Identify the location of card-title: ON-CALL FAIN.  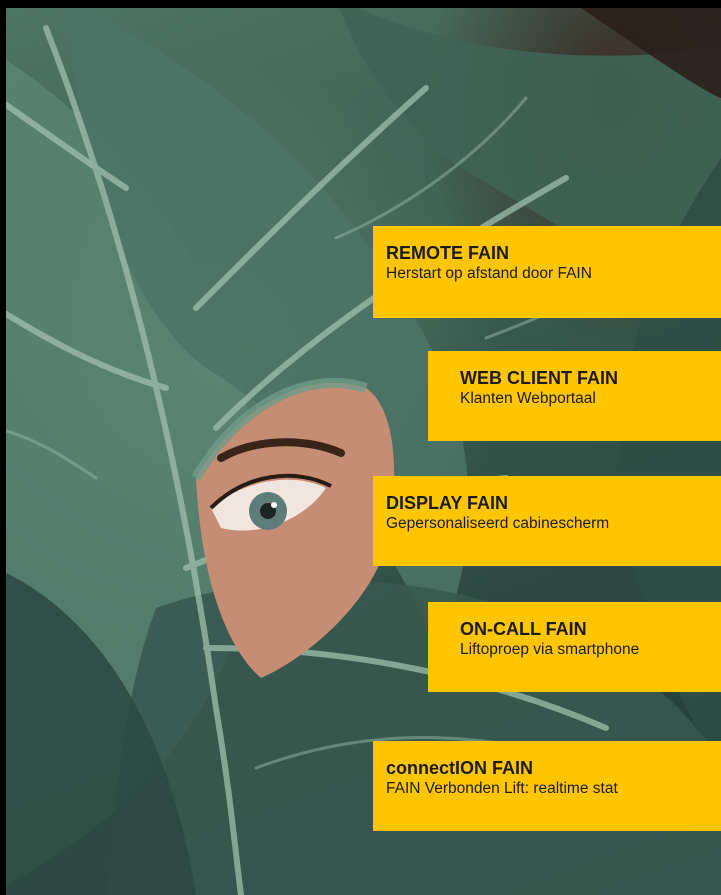
(523, 629).